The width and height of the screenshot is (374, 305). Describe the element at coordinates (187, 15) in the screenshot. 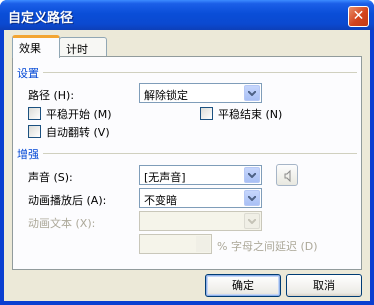

I see `title-bar: 自定义路径 ✕` at that location.